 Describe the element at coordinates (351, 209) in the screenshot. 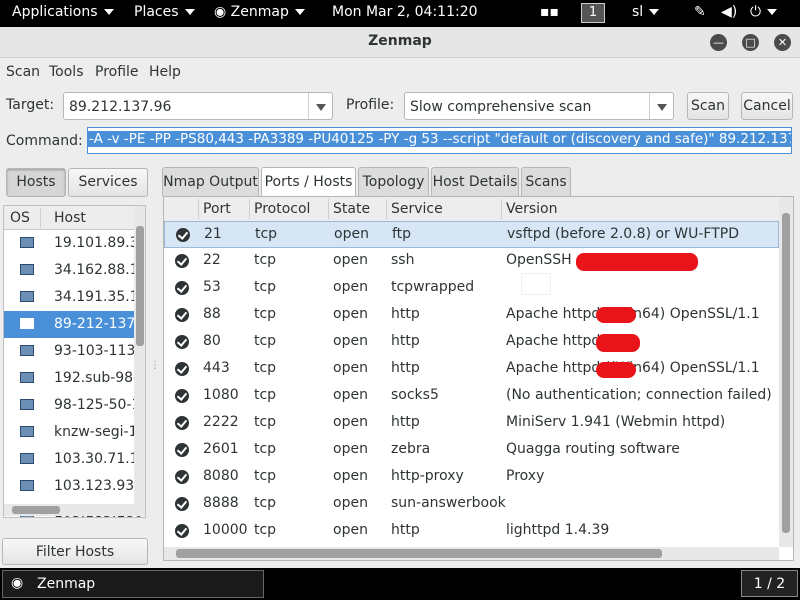

I see `col-state: State` at that location.